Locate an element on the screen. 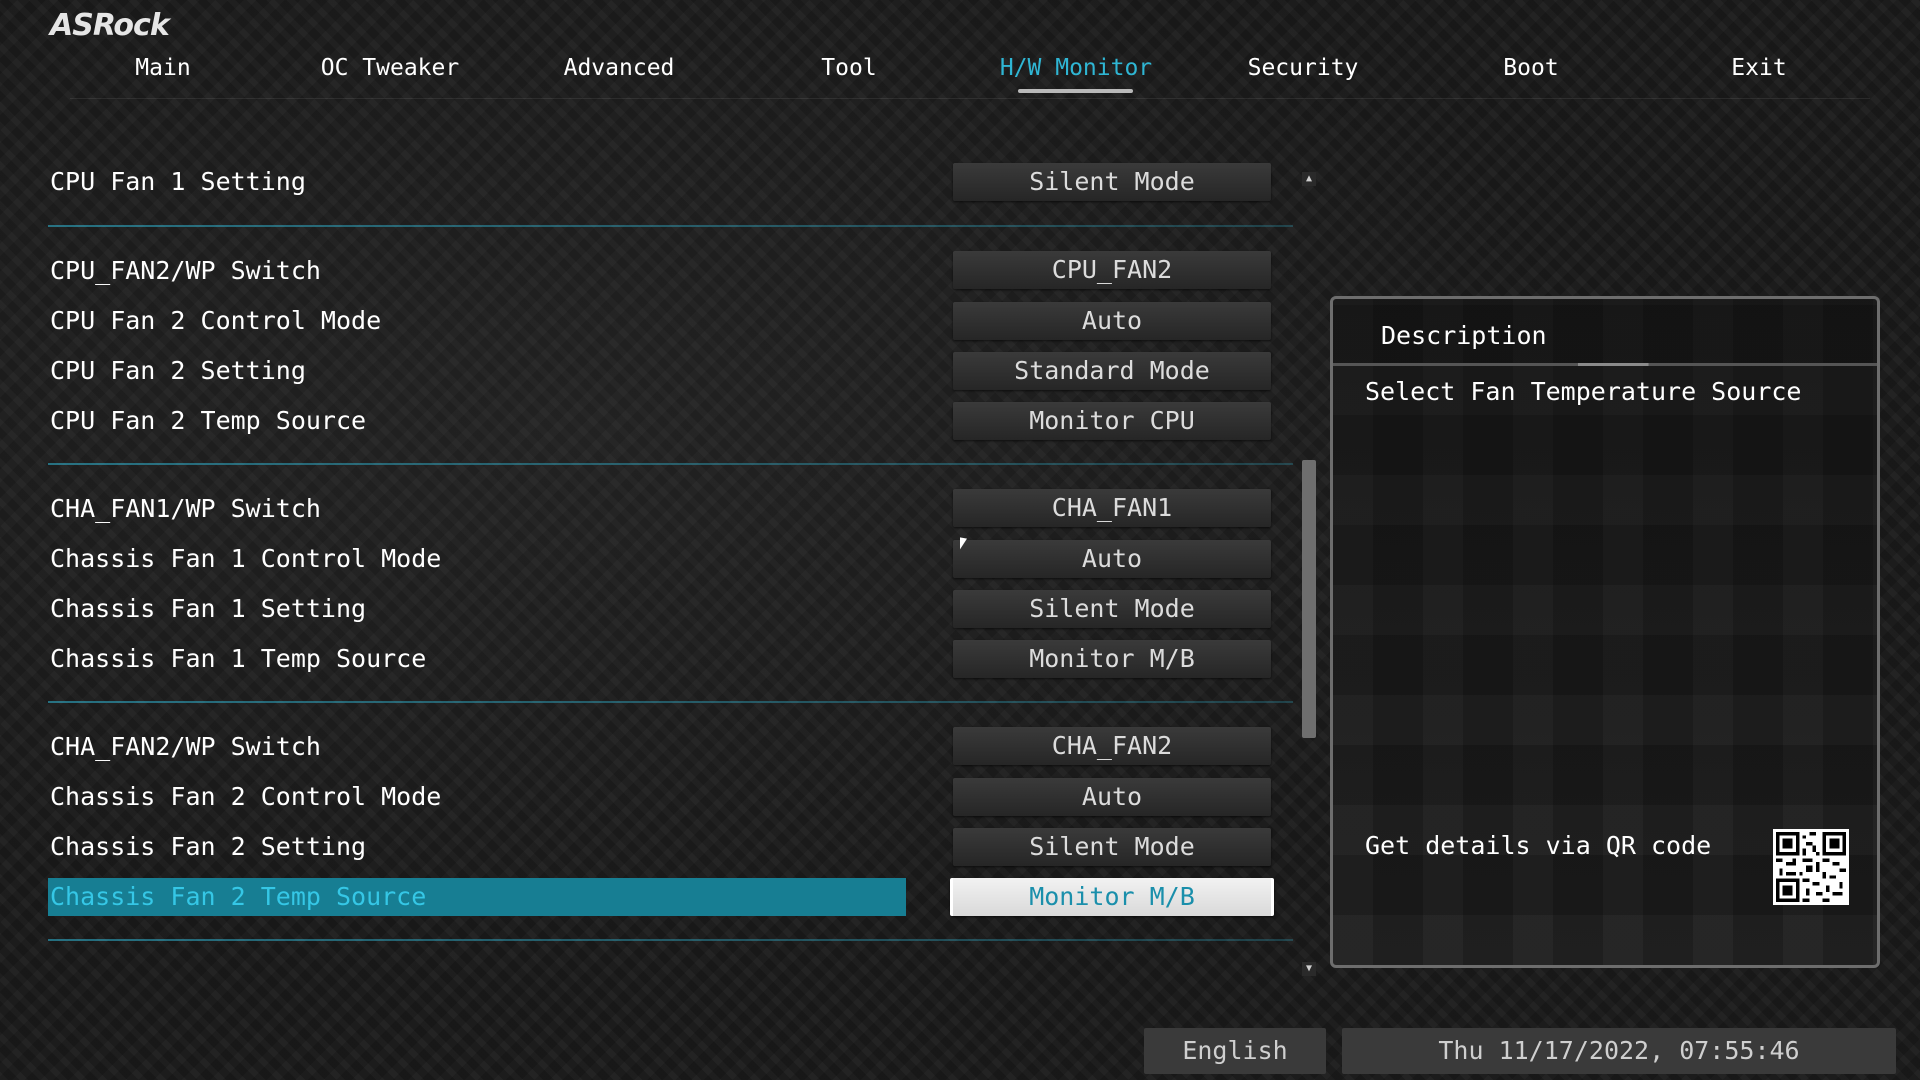 The image size is (1920, 1080). setting-label-cpu-fan2-temp-source: CPU Fan 2 Temp Source is located at coordinates (208, 421).